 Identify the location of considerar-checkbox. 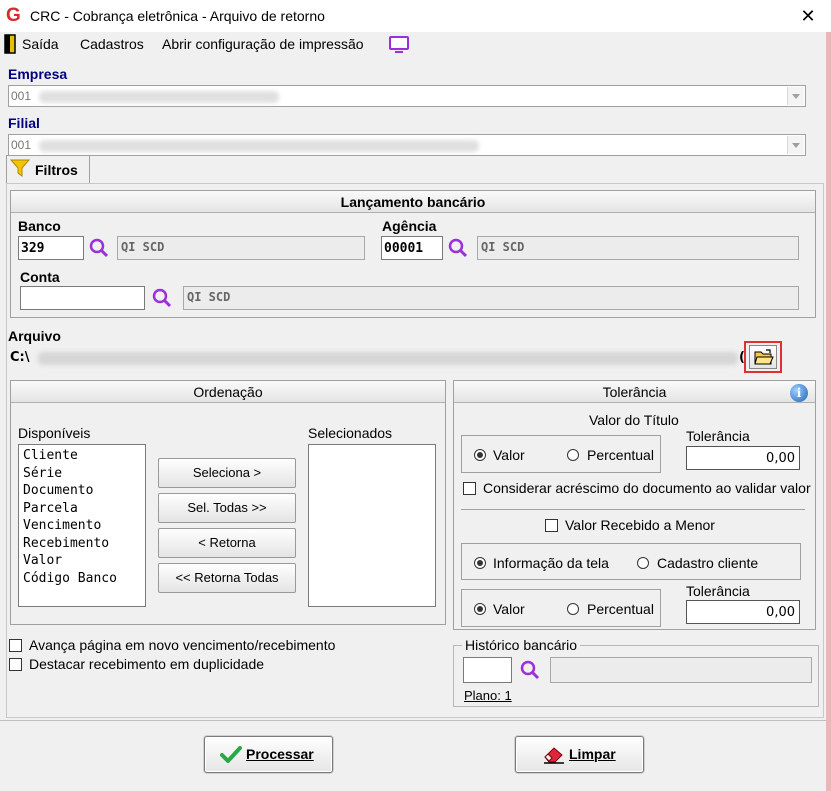
(469, 488).